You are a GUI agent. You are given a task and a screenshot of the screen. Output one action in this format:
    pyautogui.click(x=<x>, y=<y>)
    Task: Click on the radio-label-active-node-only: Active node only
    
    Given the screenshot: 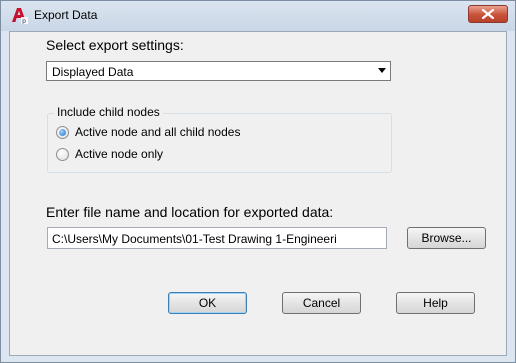 What is the action you would take?
    pyautogui.click(x=119, y=154)
    